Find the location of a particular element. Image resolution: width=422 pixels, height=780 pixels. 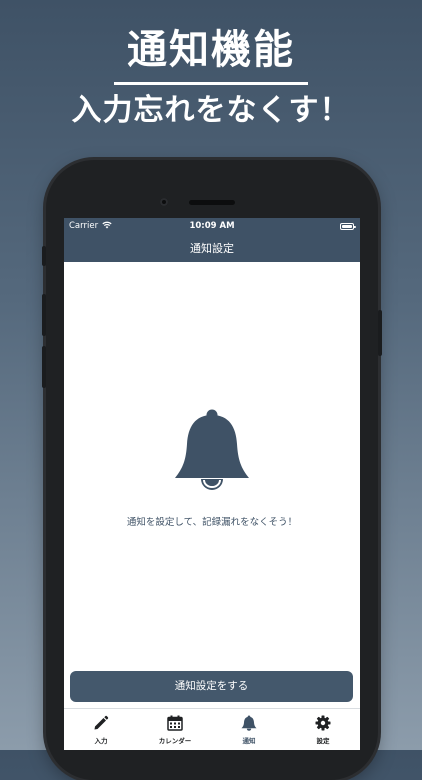

empty-state-message: 通知を設定して、記録漏れをなくそう！ is located at coordinates (212, 522).